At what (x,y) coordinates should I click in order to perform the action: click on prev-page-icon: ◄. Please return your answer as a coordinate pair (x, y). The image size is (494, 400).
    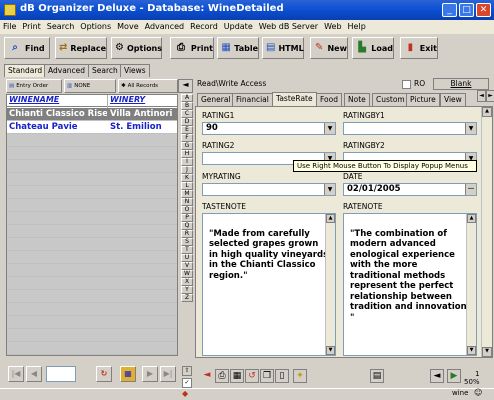
    Looking at the image, I should click on (437, 376).